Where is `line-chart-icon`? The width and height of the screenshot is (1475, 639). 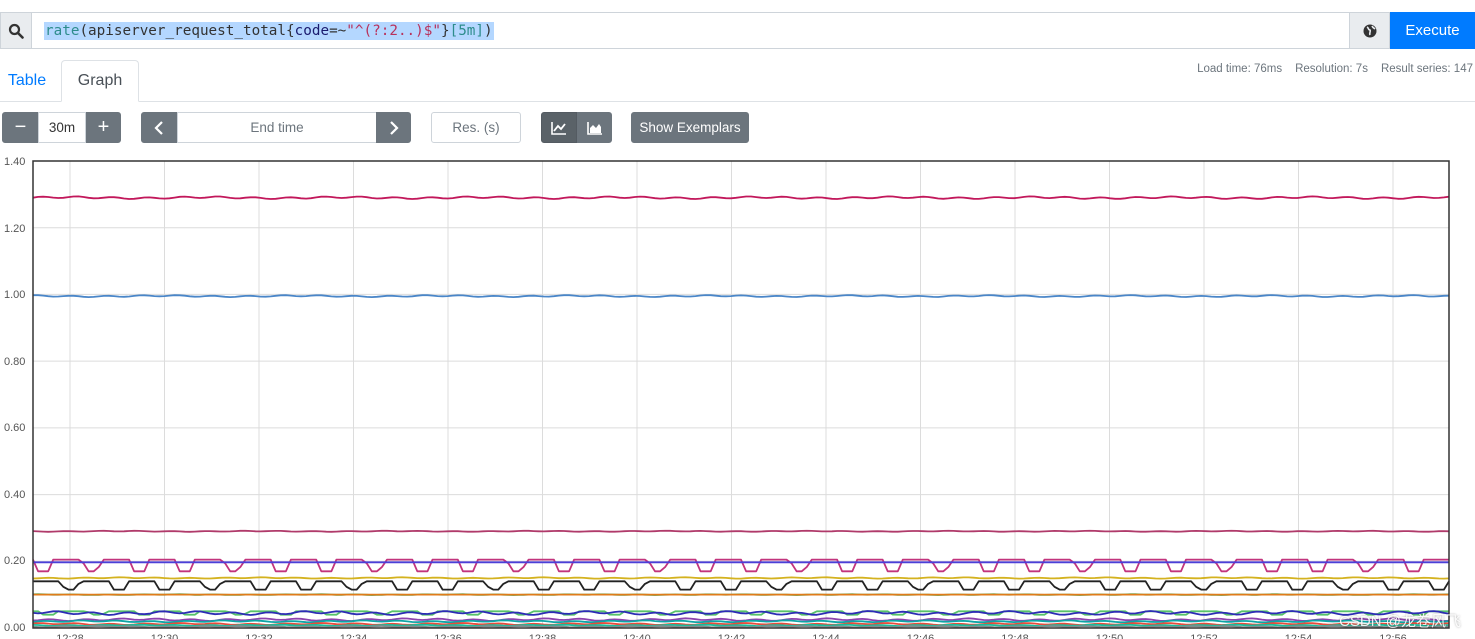
line-chart-icon is located at coordinates (558, 128).